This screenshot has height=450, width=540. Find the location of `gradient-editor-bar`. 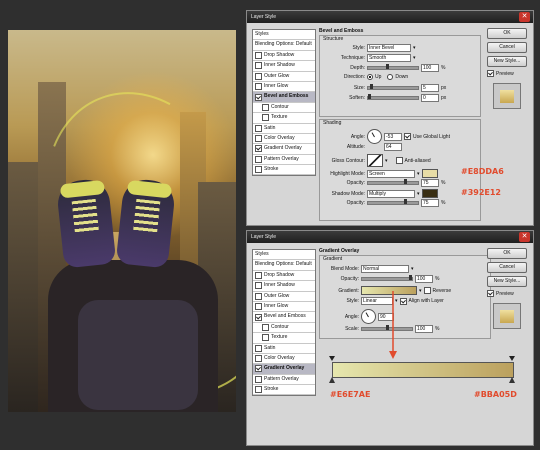

gradient-editor-bar is located at coordinates (423, 370).